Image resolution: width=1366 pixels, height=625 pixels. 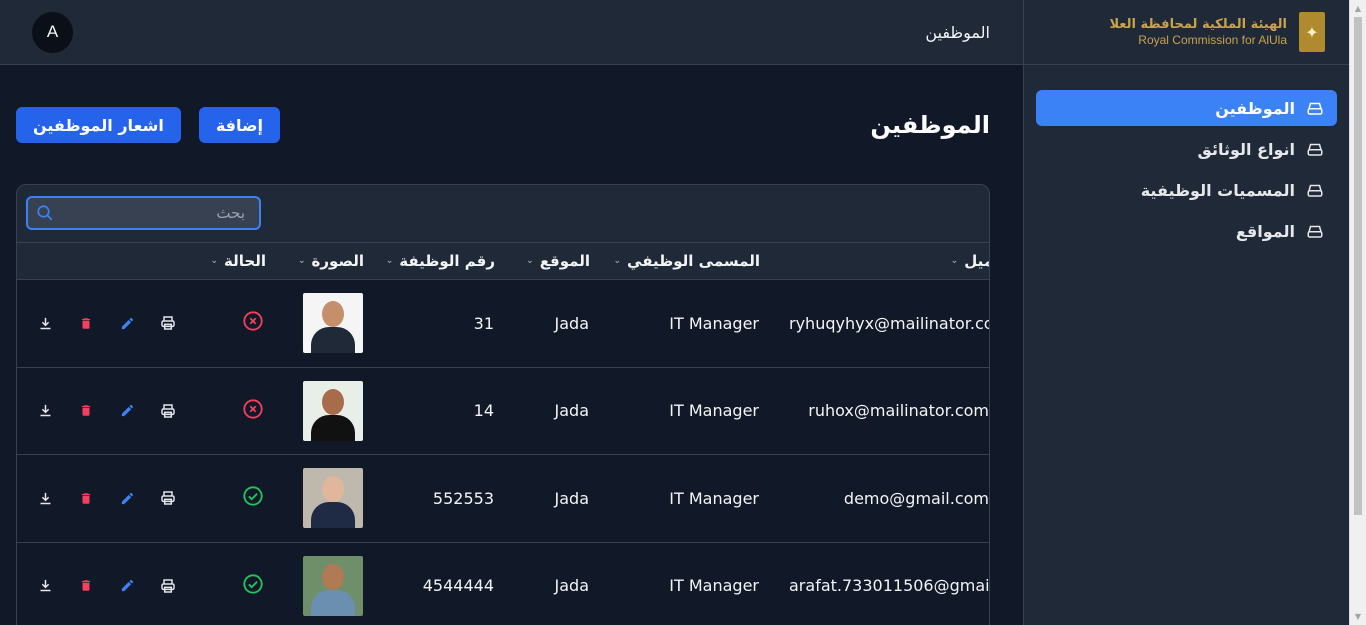 I want to click on add-button: إضافة, so click(x=239, y=125).